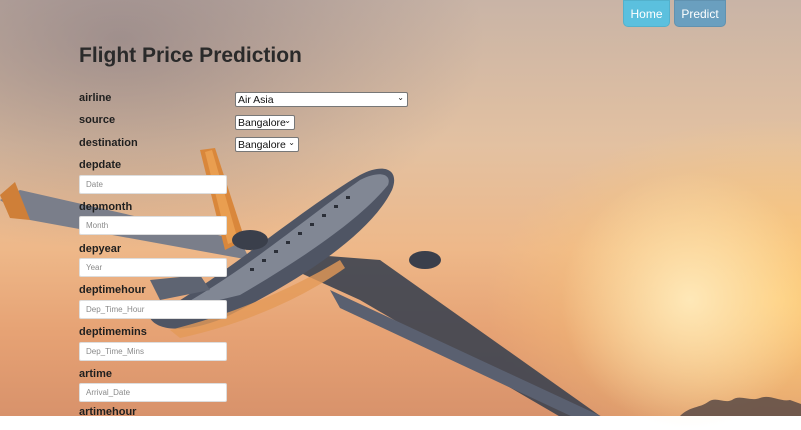 This screenshot has height=430, width=801. What do you see at coordinates (153, 225) in the screenshot?
I see `depmonth-input` at bounding box center [153, 225].